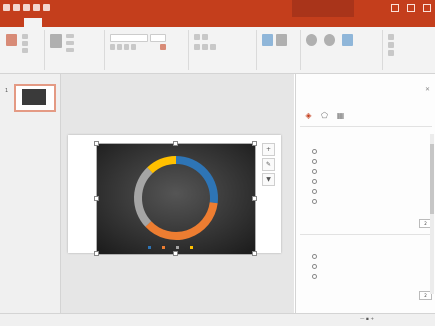 The image size is (435, 326). I want to click on arrange-icon, so click(281, 40).